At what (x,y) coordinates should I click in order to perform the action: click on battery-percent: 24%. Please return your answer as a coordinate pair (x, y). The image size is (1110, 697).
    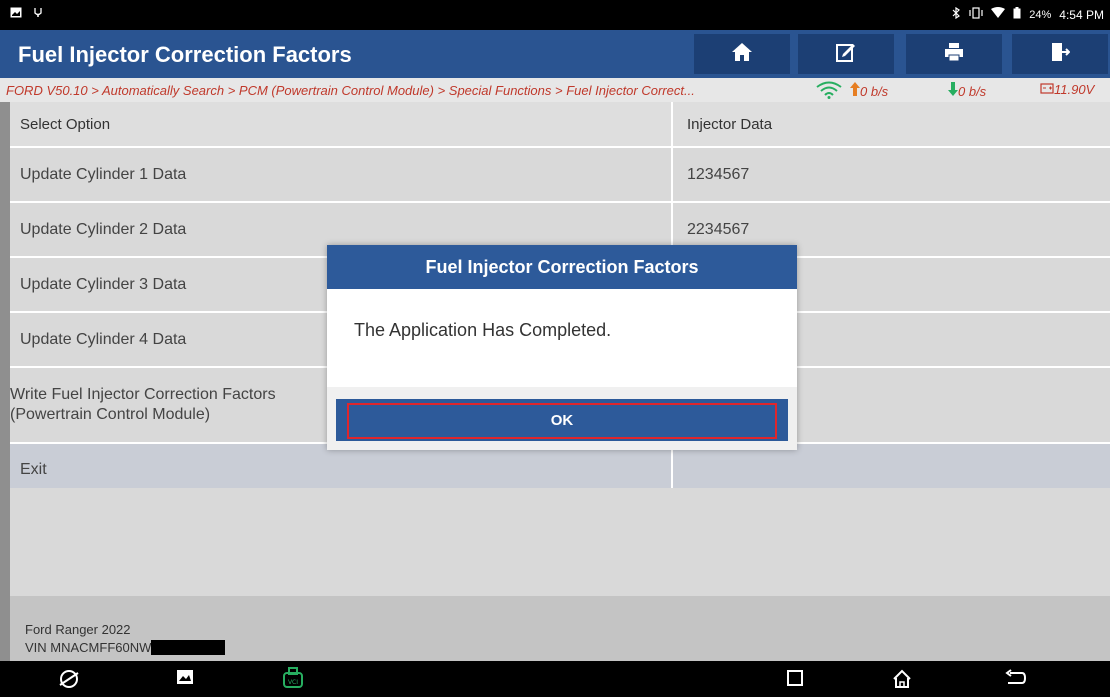
    Looking at the image, I should click on (1040, 14).